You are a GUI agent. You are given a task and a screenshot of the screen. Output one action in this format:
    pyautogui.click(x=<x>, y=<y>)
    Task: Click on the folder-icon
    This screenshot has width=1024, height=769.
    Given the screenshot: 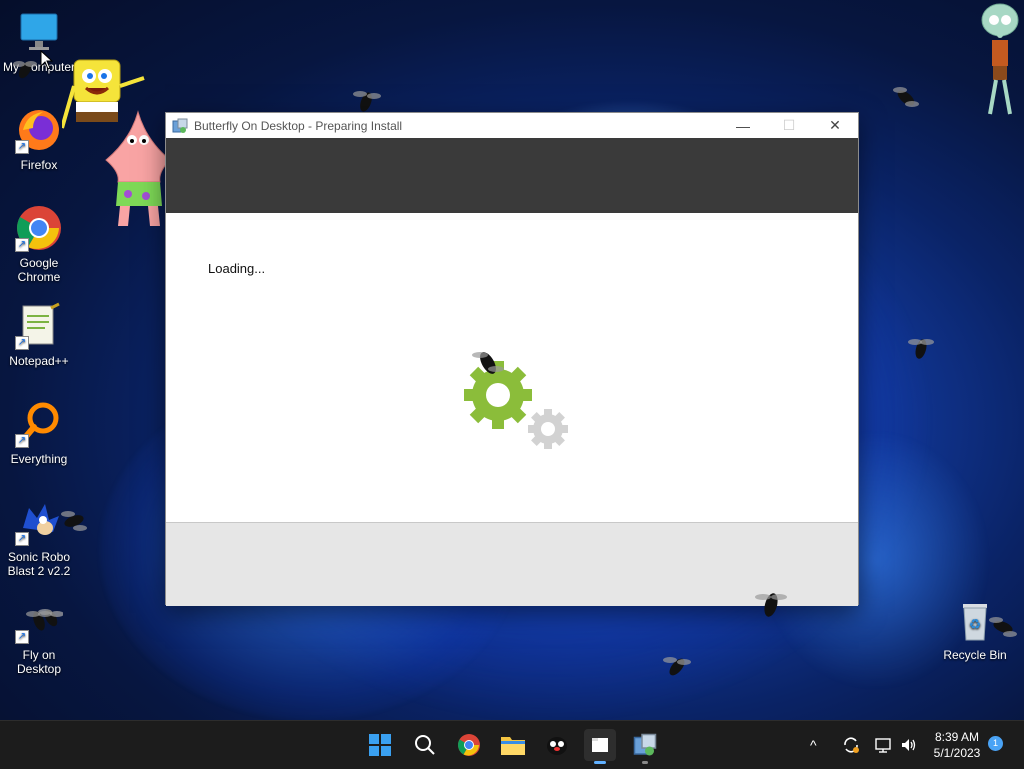 What is the action you would take?
    pyautogui.click(x=513, y=746)
    